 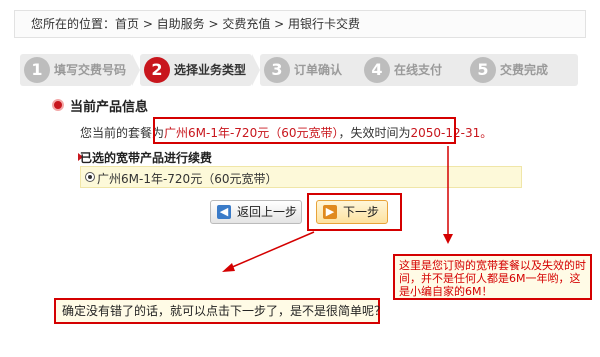 What do you see at coordinates (272, 250) in the screenshot?
I see `arrow-line-left` at bounding box center [272, 250].